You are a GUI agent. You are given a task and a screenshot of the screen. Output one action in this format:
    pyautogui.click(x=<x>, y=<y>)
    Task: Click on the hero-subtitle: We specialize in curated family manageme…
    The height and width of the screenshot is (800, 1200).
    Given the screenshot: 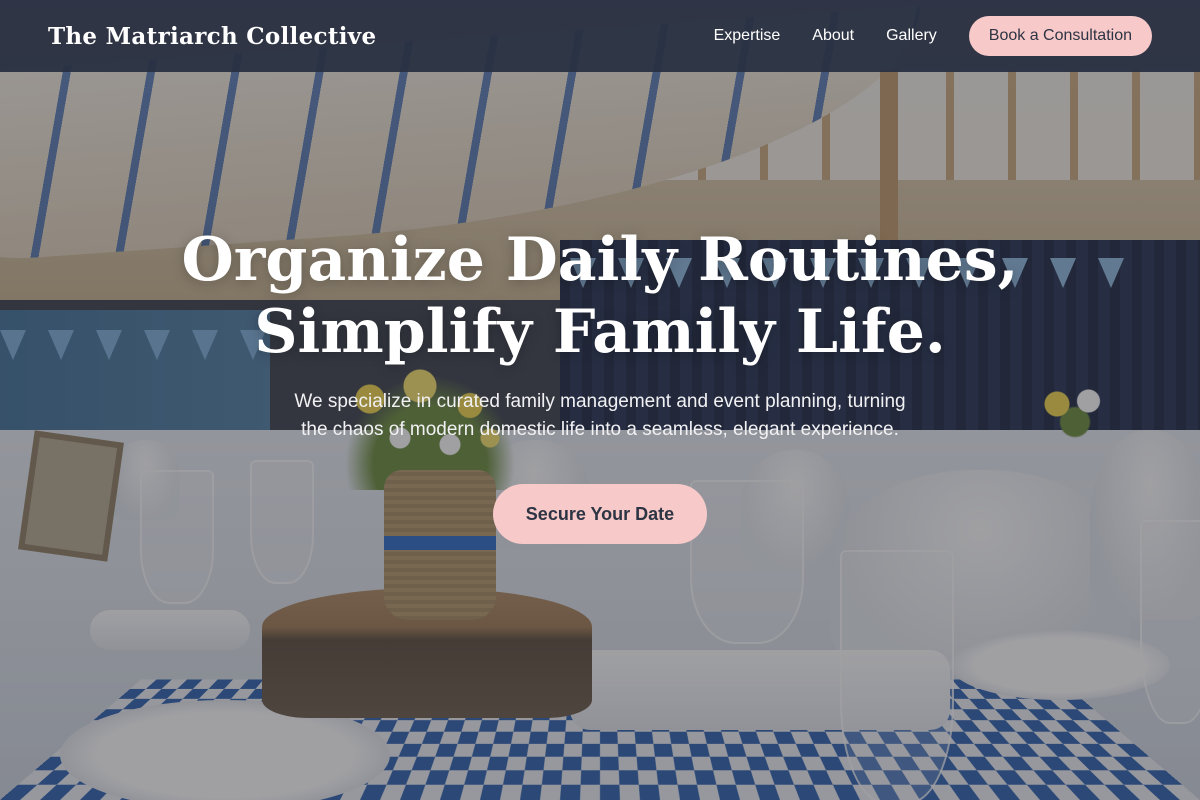 What is the action you would take?
    pyautogui.click(x=600, y=415)
    